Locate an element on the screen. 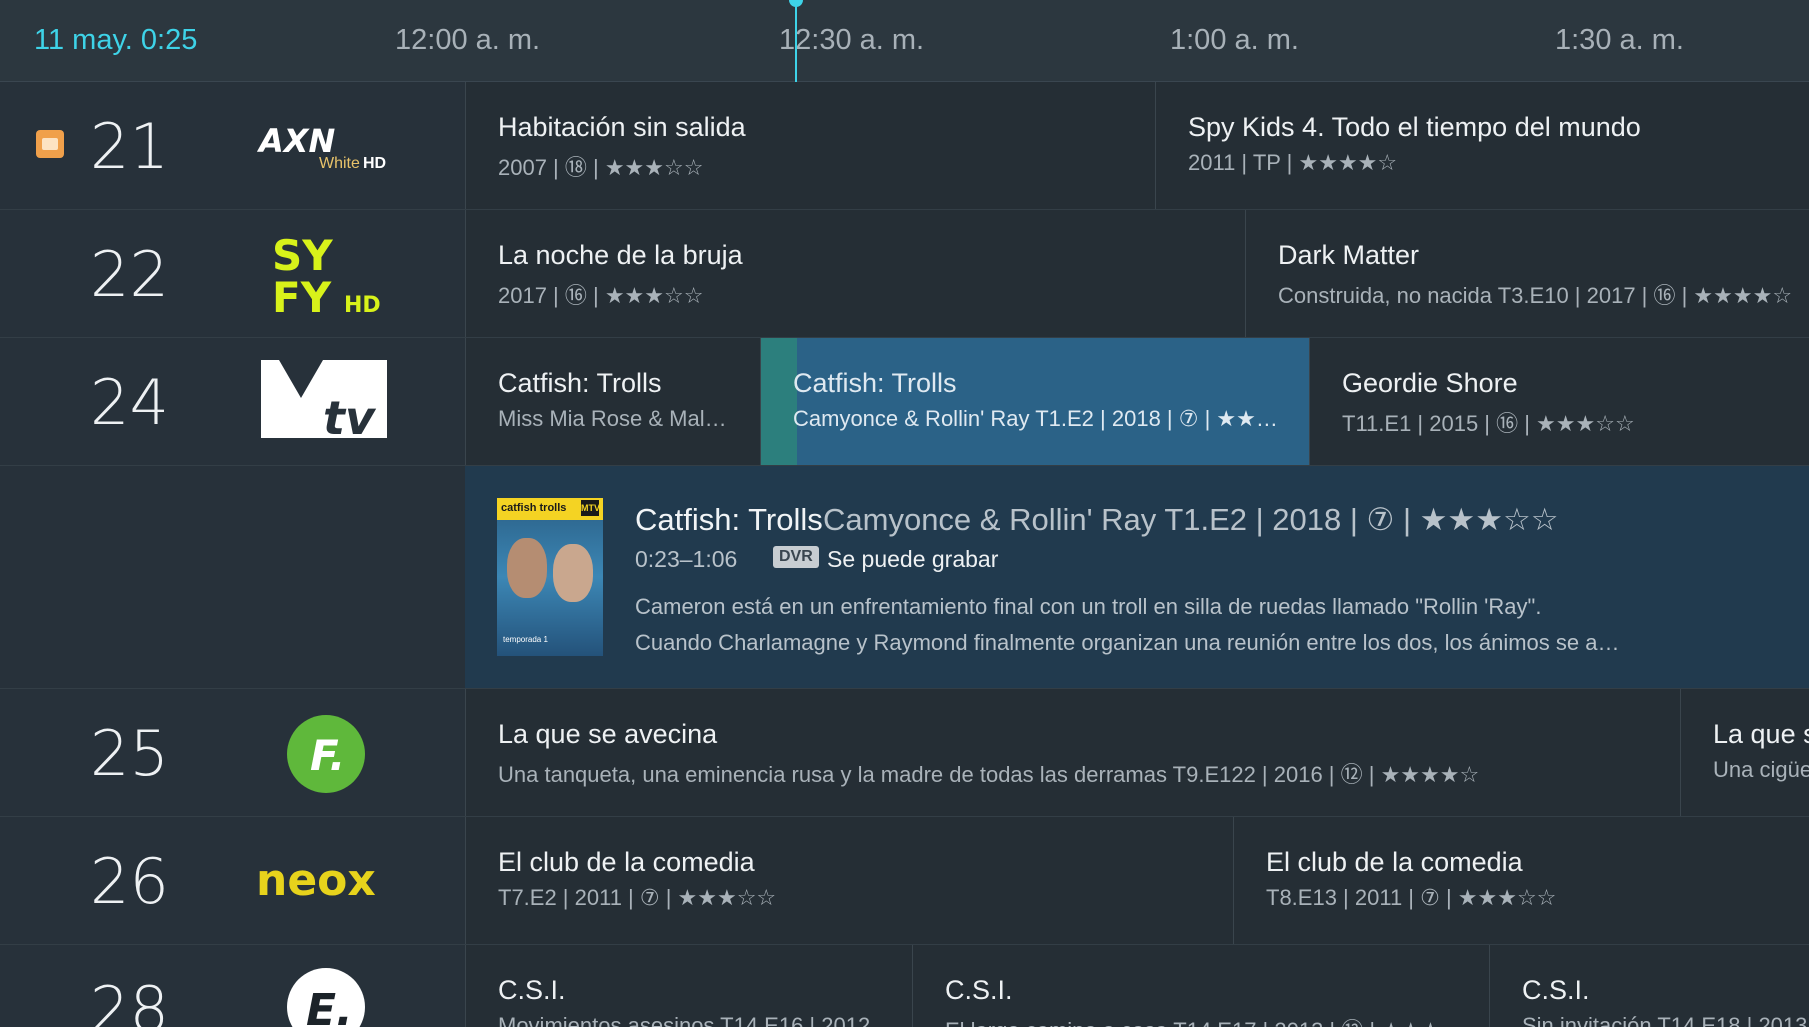 This screenshot has height=1027, width=1809. neox-logo: neox is located at coordinates (316, 881).